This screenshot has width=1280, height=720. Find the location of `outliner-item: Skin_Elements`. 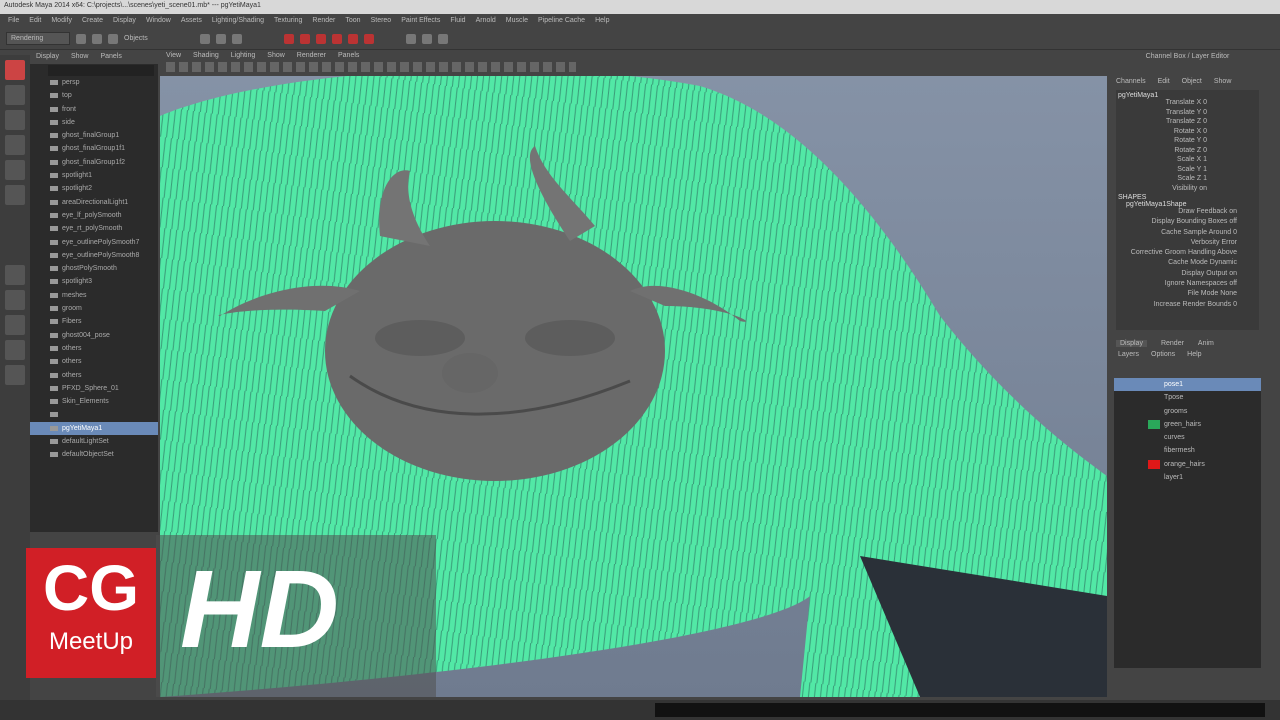

outliner-item: Skin_Elements is located at coordinates (94, 401).